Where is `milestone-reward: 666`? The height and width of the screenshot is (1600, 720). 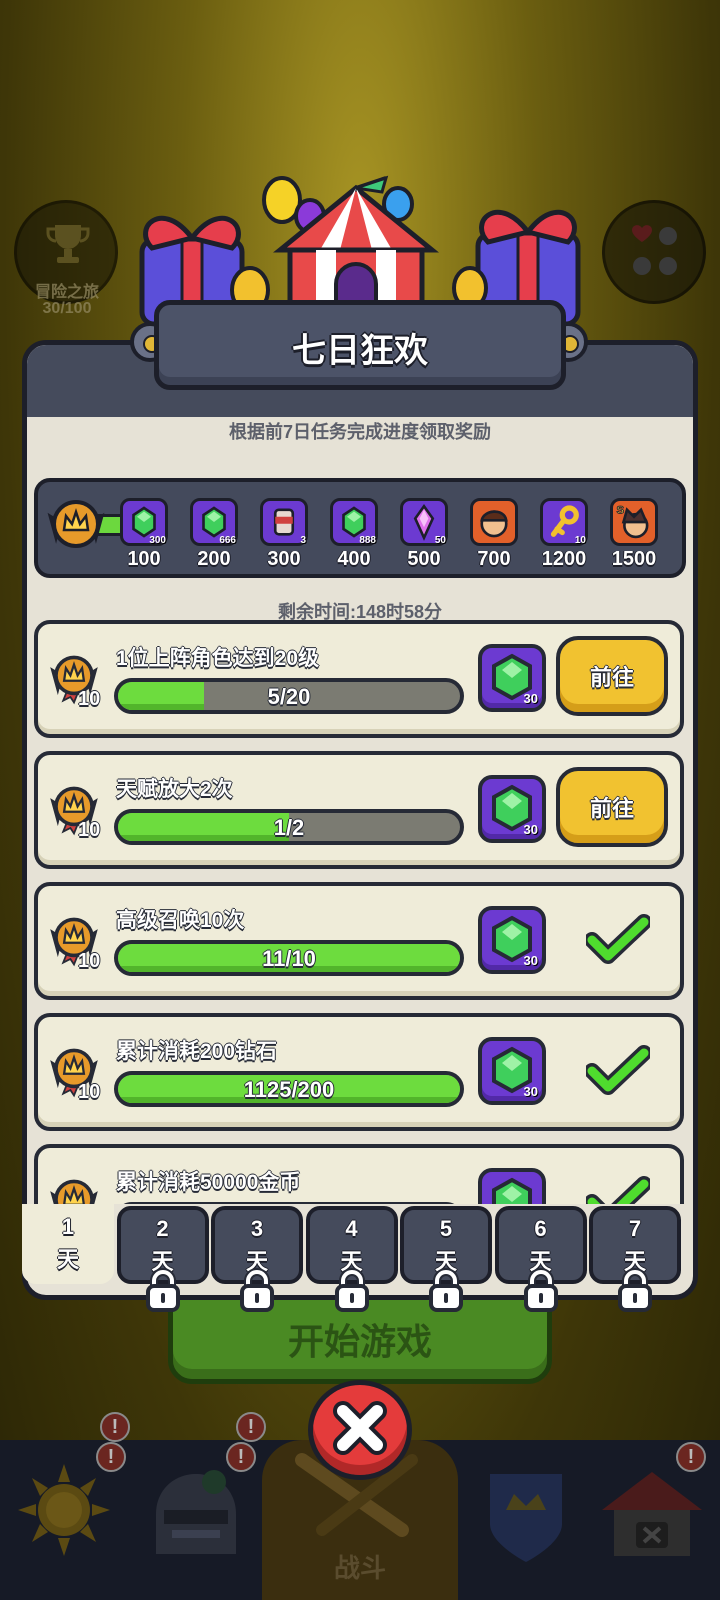 milestone-reward: 666 is located at coordinates (214, 522).